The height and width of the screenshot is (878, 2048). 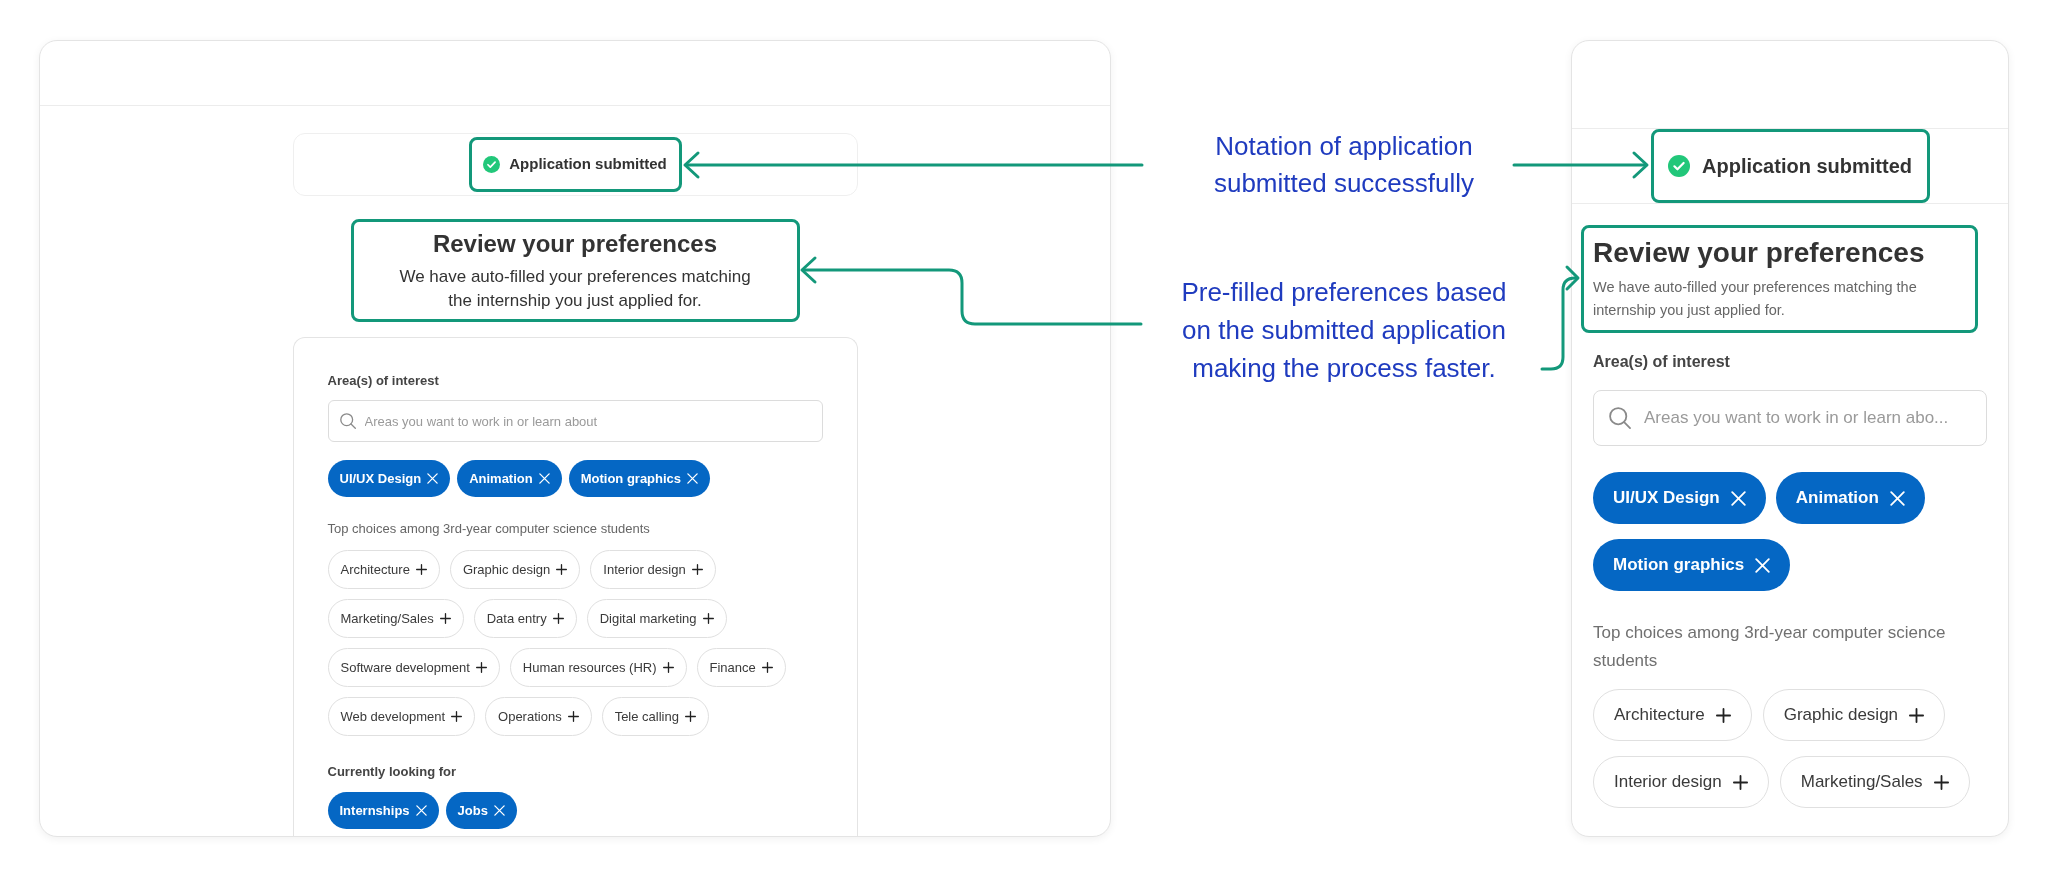 I want to click on suggestion-chip: Human resources (HR), so click(x=598, y=667).